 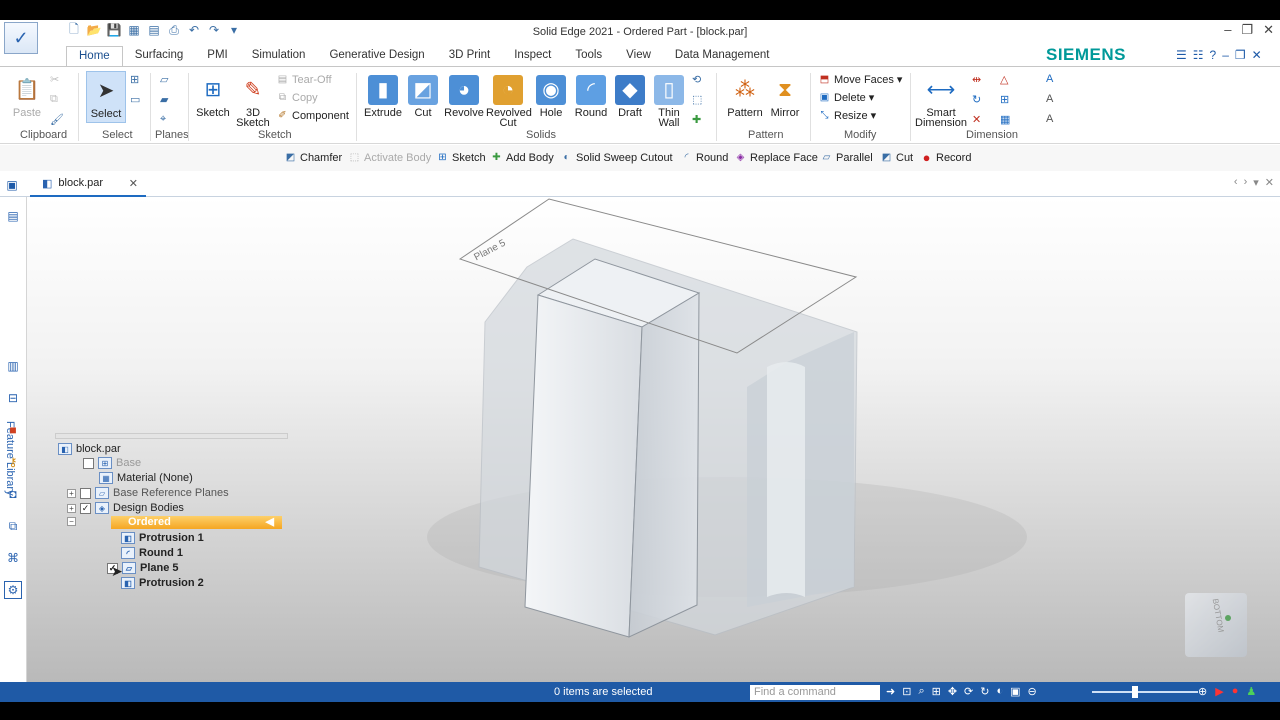 What do you see at coordinates (1198, 55) in the screenshot?
I see `panes-icon: ☷` at bounding box center [1198, 55].